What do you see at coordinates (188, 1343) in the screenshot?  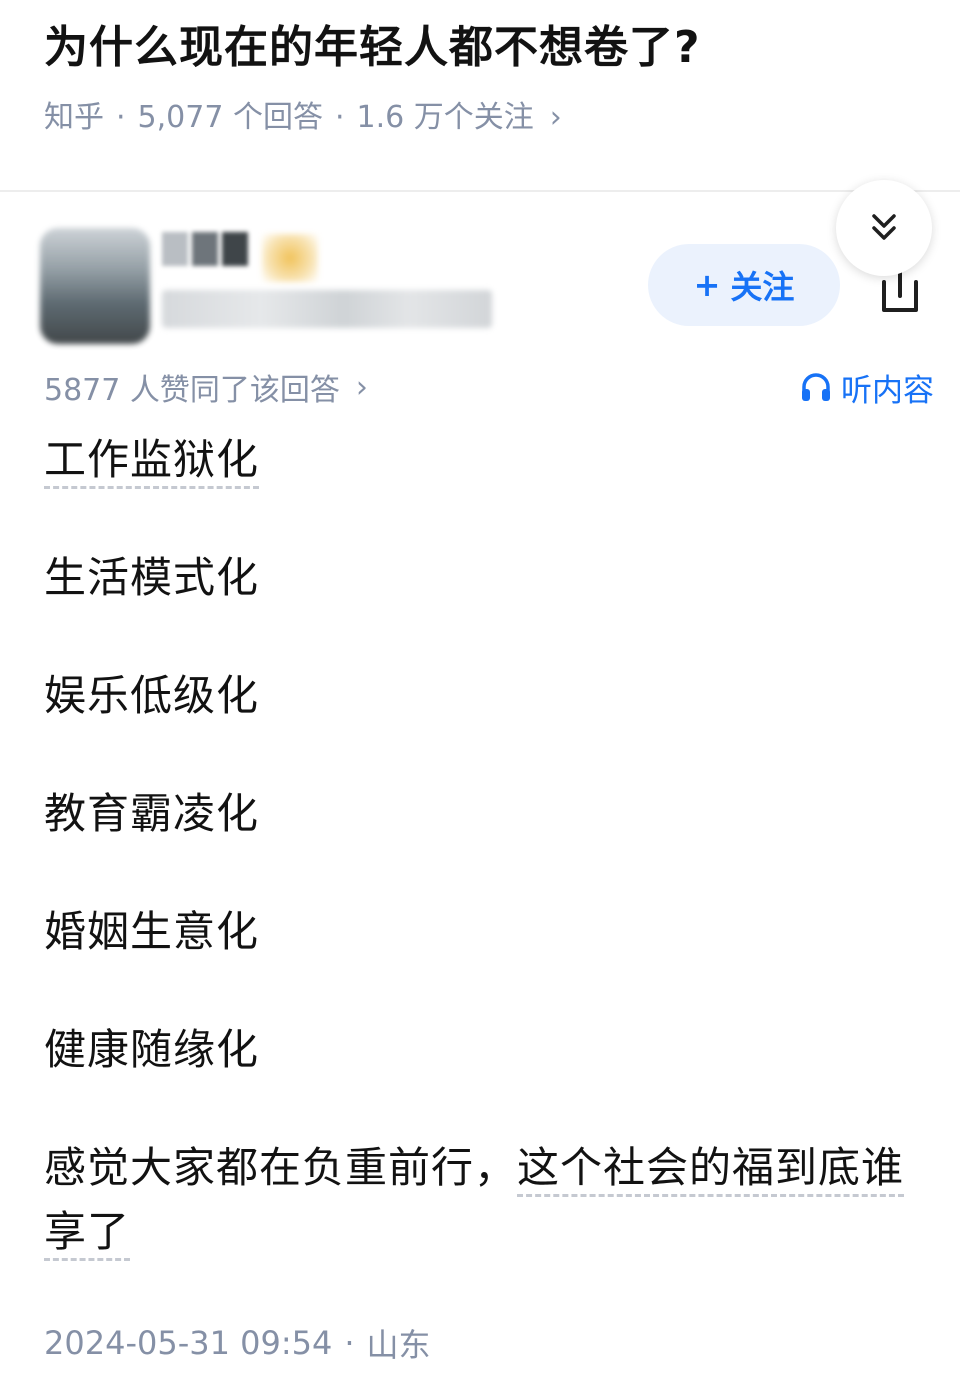 I see `answer-date: 2024-05-31 09:54` at bounding box center [188, 1343].